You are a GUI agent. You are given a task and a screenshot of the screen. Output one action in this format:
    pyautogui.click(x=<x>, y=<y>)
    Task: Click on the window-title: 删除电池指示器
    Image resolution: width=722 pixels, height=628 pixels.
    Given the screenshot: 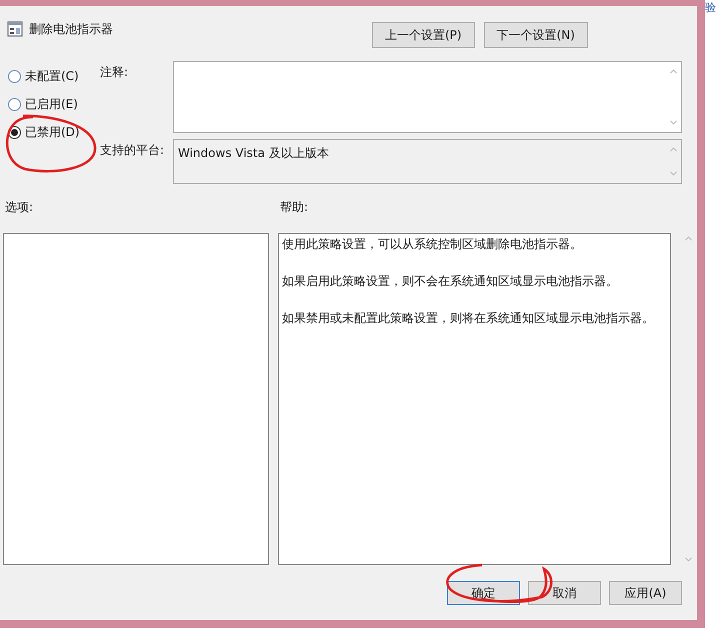 What is the action you would take?
    pyautogui.click(x=71, y=29)
    